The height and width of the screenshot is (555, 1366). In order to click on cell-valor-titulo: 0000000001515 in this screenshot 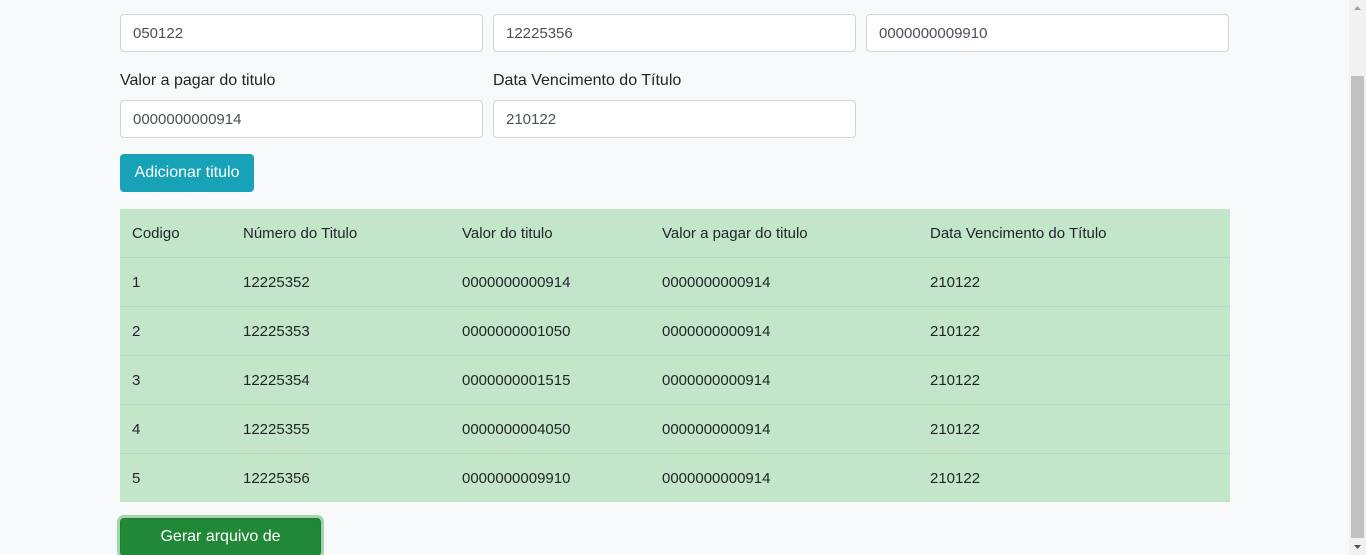, I will do `click(550, 380)`.